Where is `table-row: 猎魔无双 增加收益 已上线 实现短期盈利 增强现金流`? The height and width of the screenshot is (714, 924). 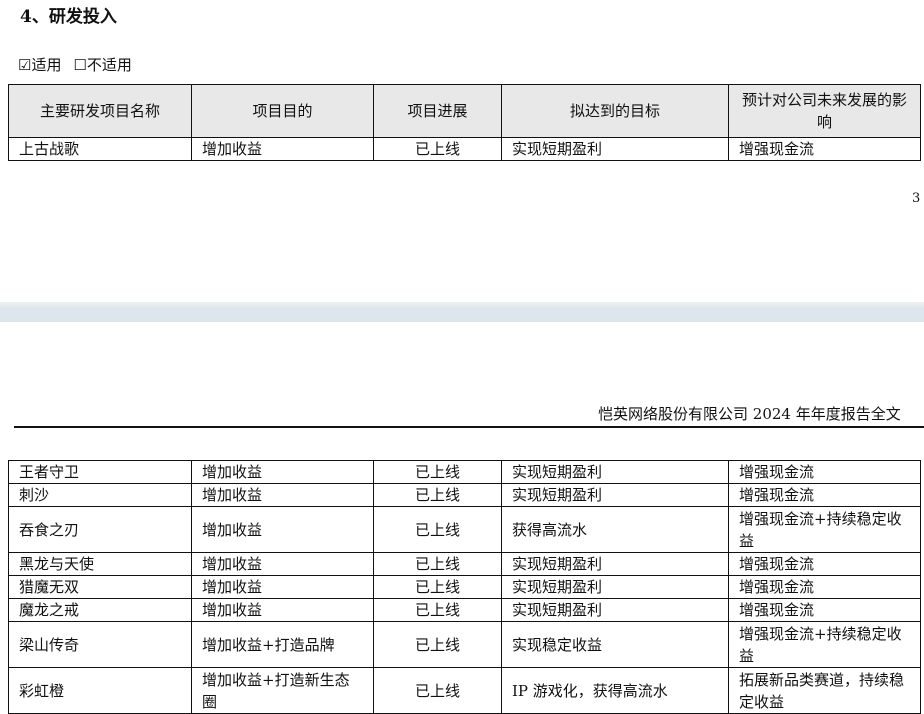
table-row: 猎魔无双 增加收益 已上线 实现短期盈利 增强现金流 is located at coordinates (464, 587).